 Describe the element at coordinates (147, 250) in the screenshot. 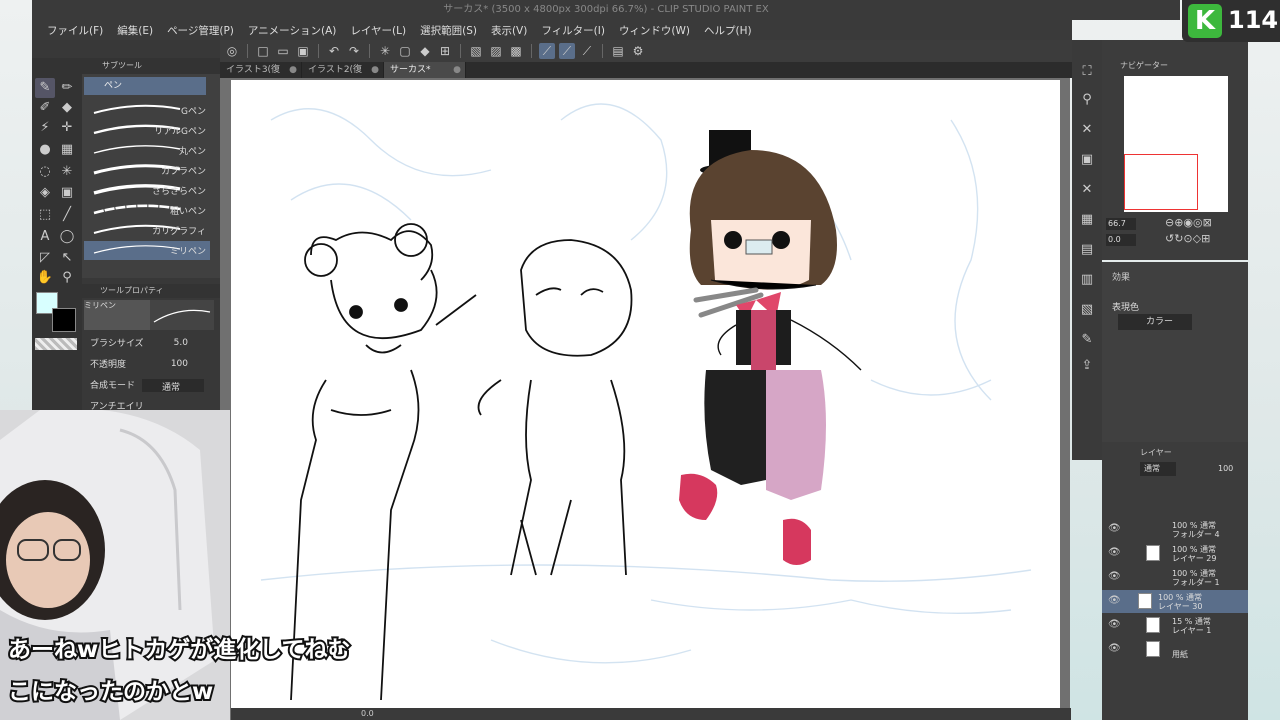

I see `brush-milli-pen: ミリペン` at that location.